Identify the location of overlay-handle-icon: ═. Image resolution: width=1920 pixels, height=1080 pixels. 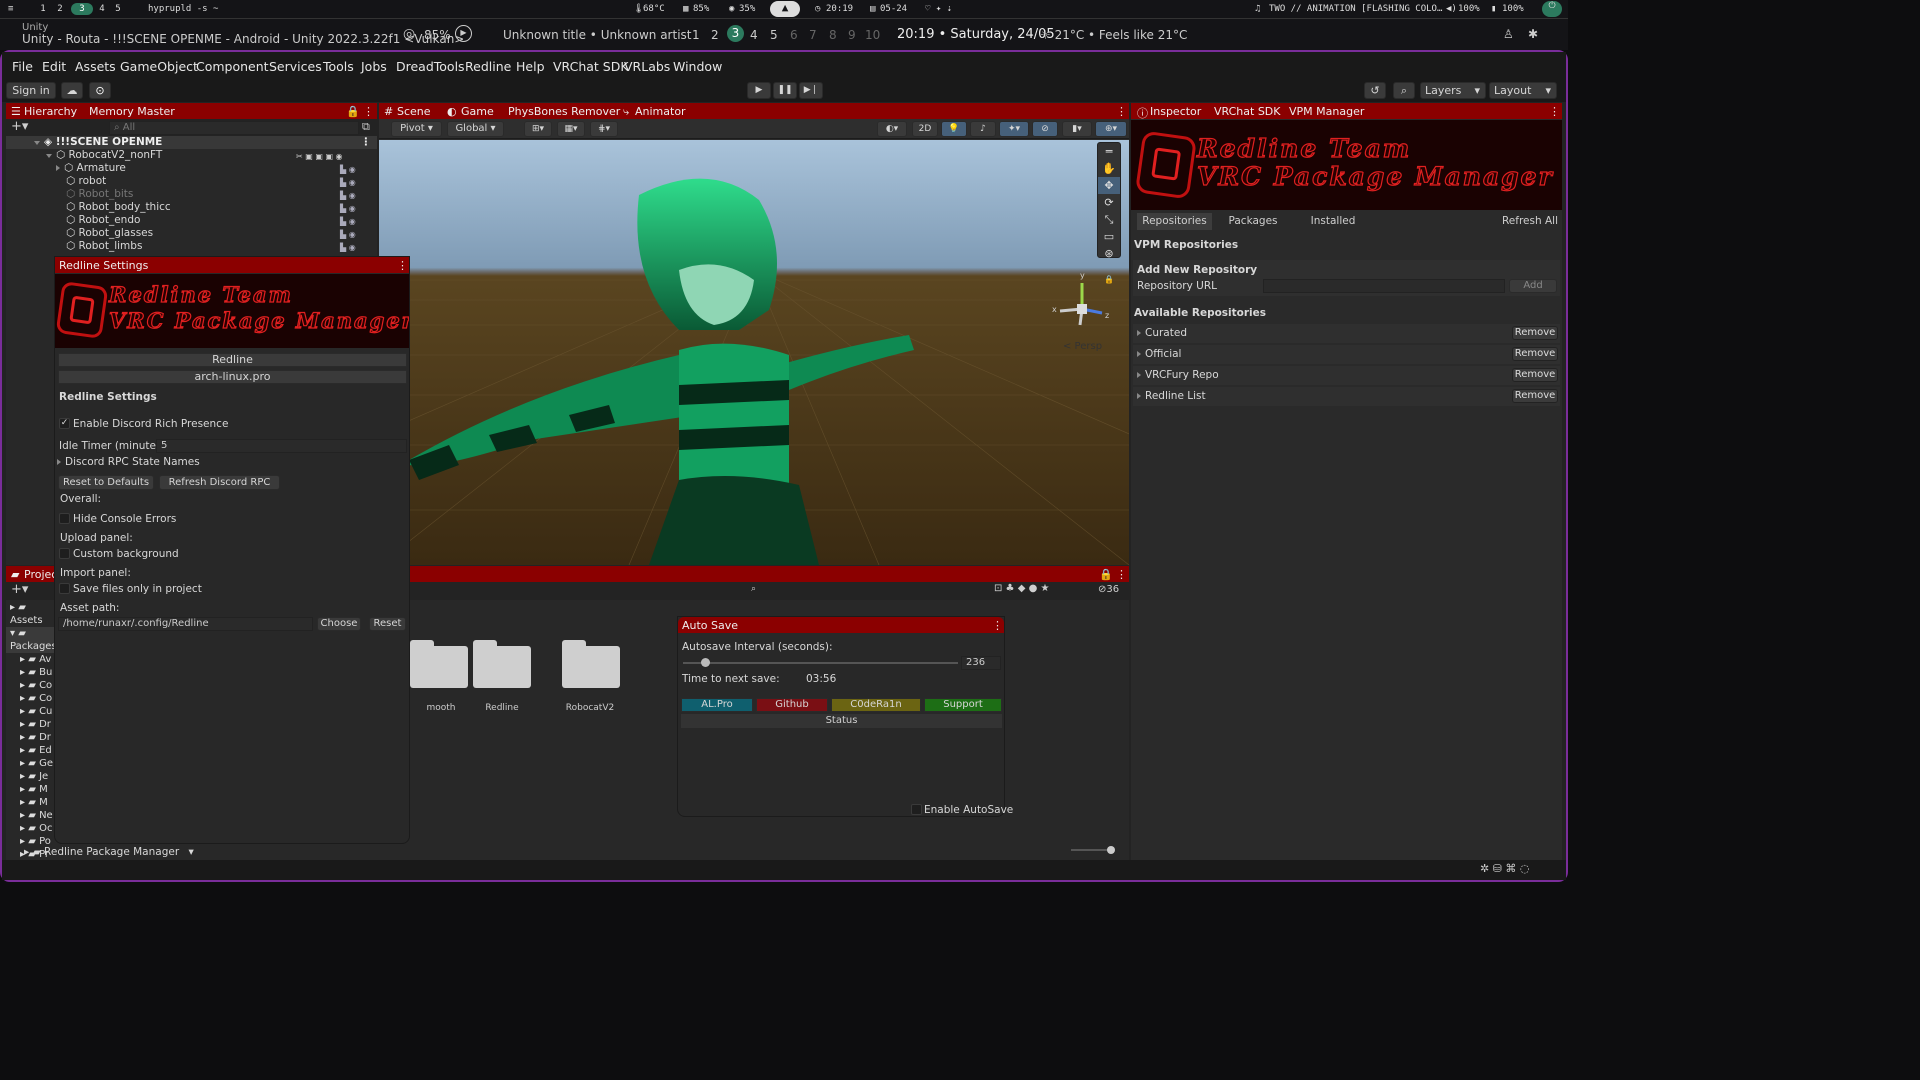
(1109, 151).